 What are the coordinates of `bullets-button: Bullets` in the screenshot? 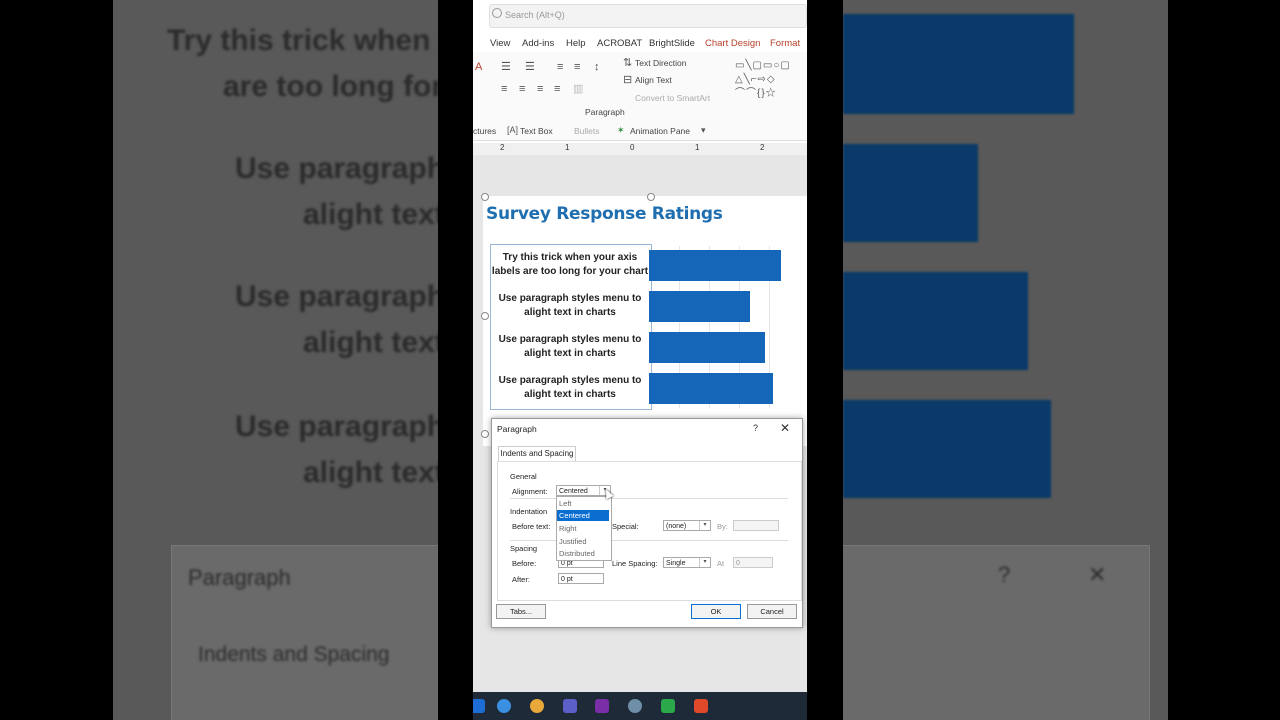 It's located at (587, 131).